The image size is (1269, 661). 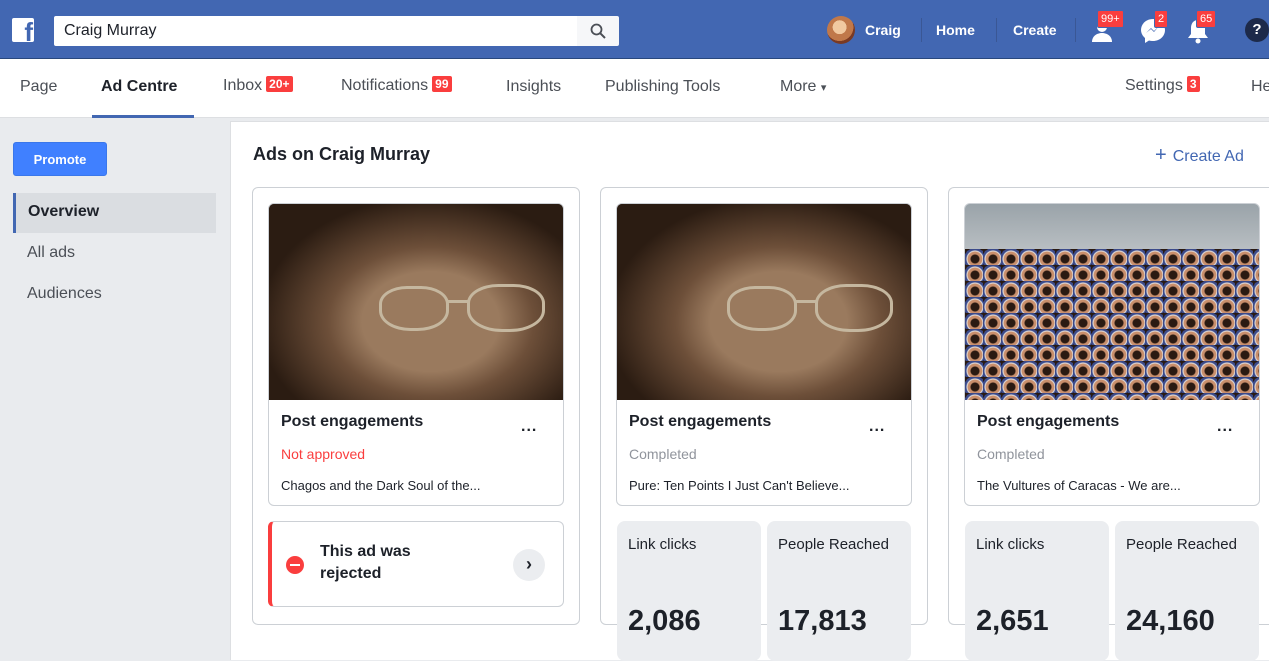 I want to click on no-entry-icon, so click(x=295, y=565).